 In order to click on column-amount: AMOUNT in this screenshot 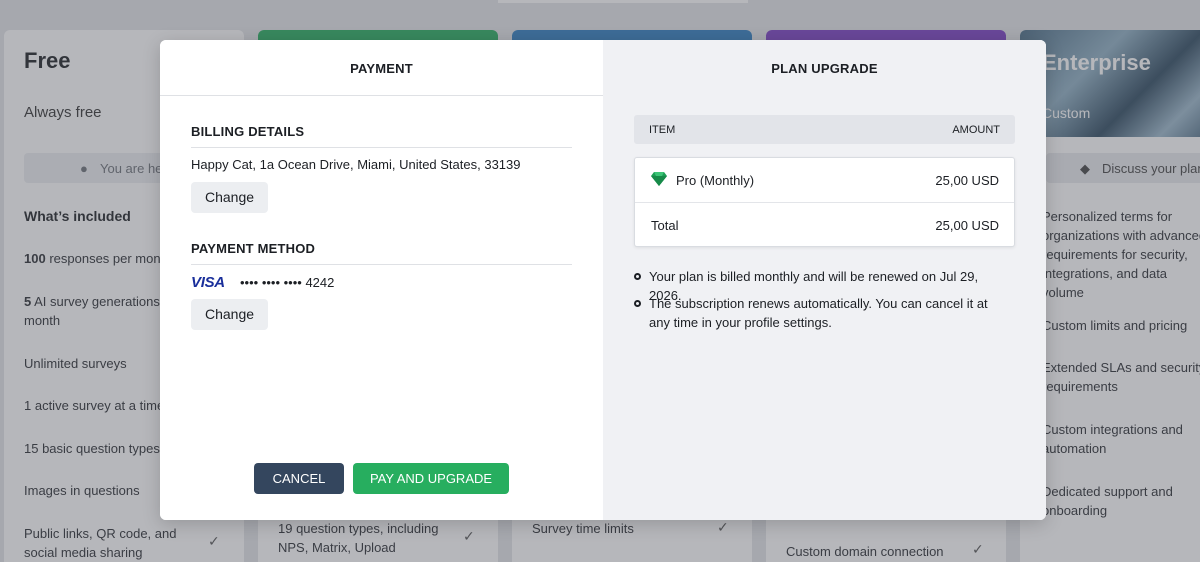, I will do `click(976, 130)`.